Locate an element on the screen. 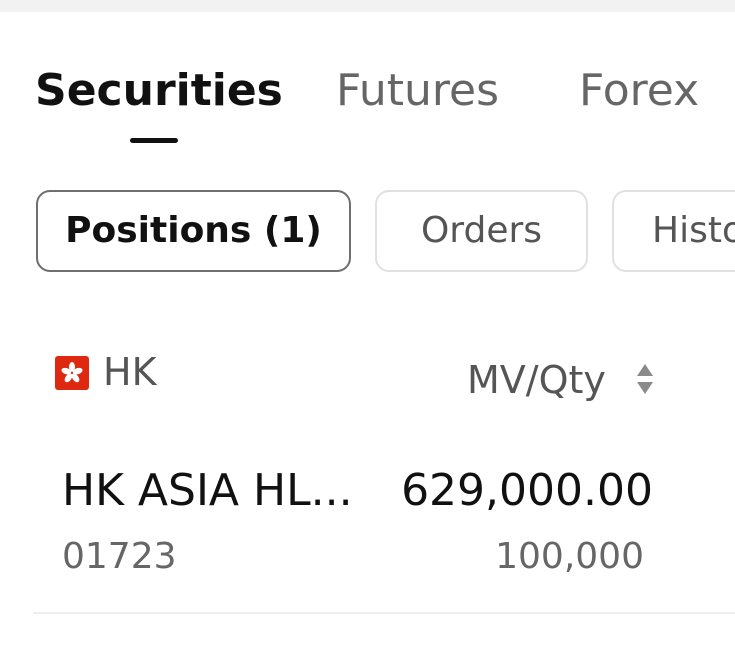 This screenshot has height=652, width=735. market-label: HK is located at coordinates (130, 372).